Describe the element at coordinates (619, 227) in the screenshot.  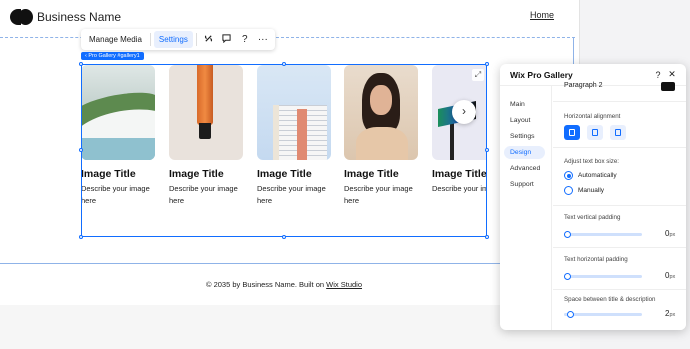
I see `vertical-padding-section: Text vertical padding 0px` at that location.